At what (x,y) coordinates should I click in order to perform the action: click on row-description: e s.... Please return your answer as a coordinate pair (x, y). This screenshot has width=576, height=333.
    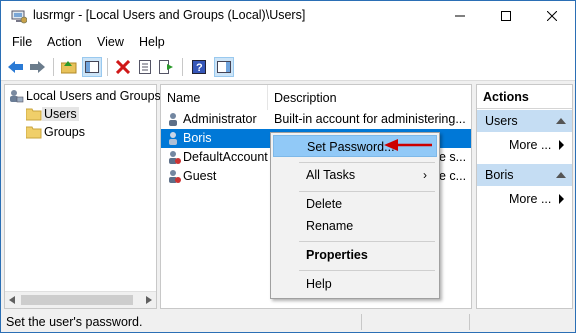
    Looking at the image, I should click on (453, 157).